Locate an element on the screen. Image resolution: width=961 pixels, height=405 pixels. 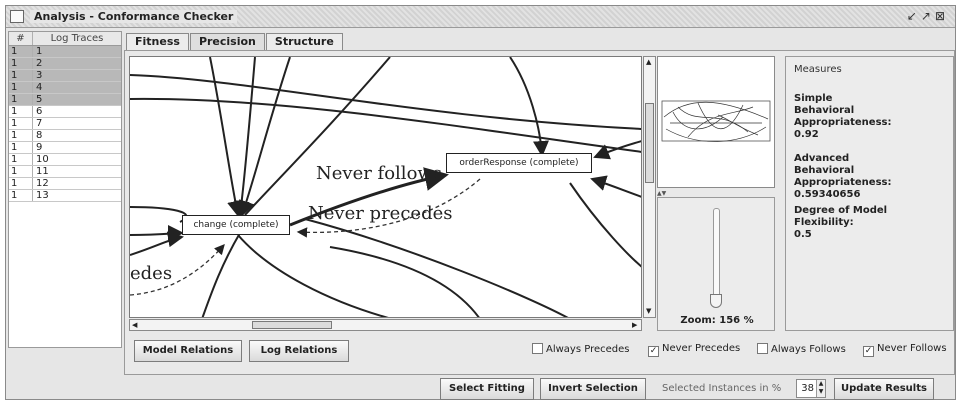
column-header-number: # is located at coordinates (21, 38).